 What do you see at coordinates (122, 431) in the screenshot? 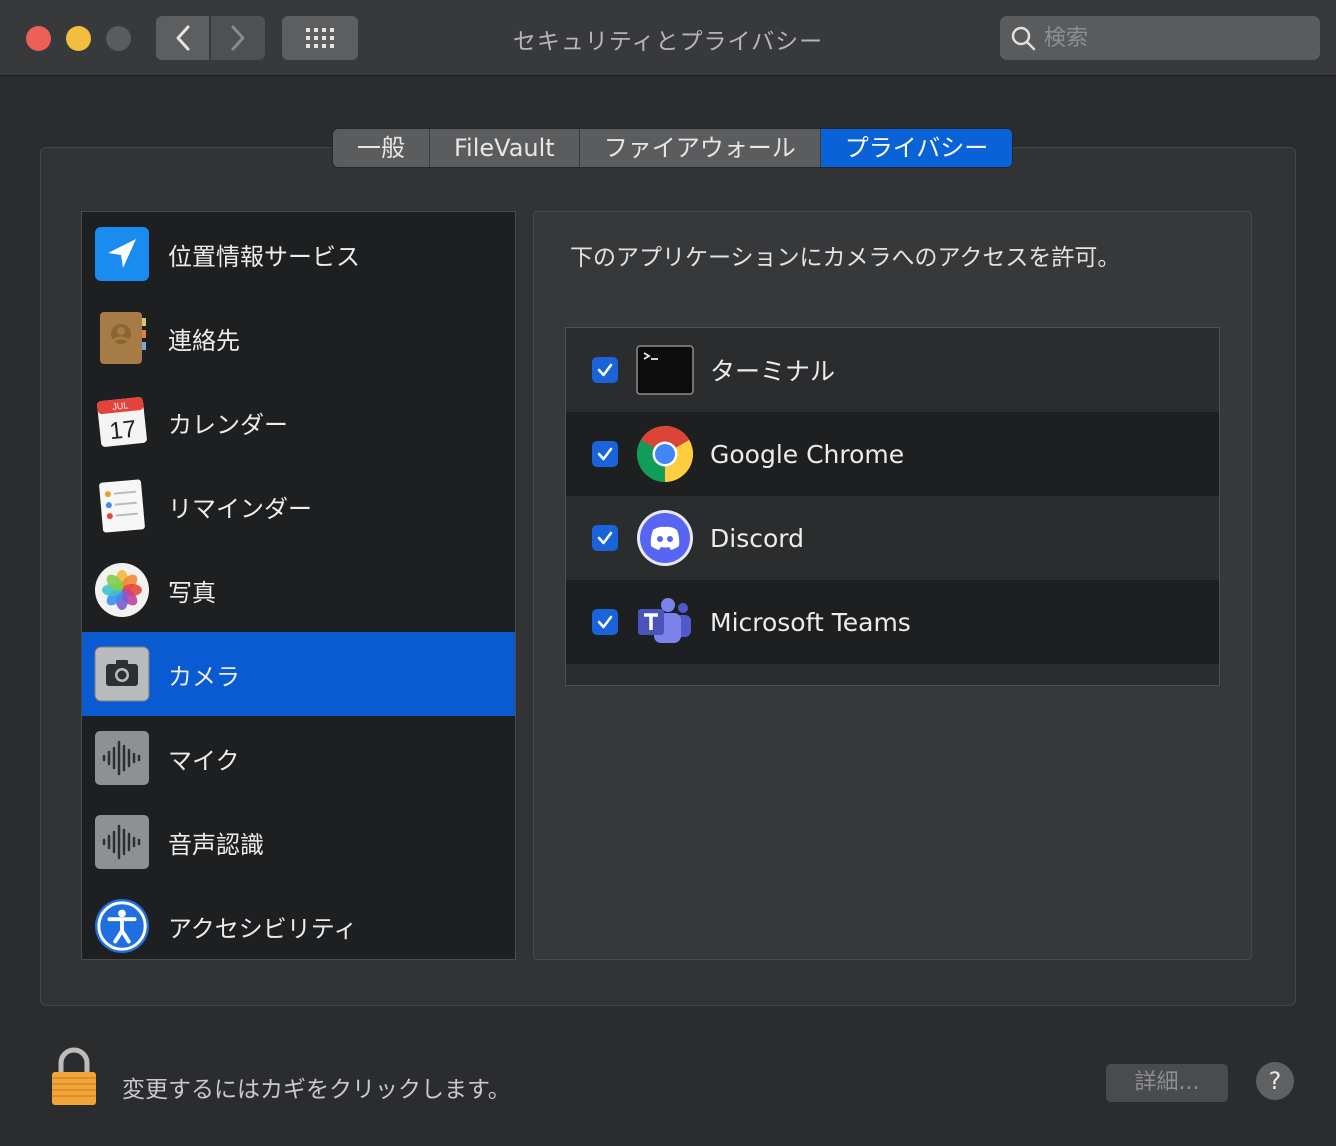
I see `svg-text: 17` at bounding box center [122, 431].